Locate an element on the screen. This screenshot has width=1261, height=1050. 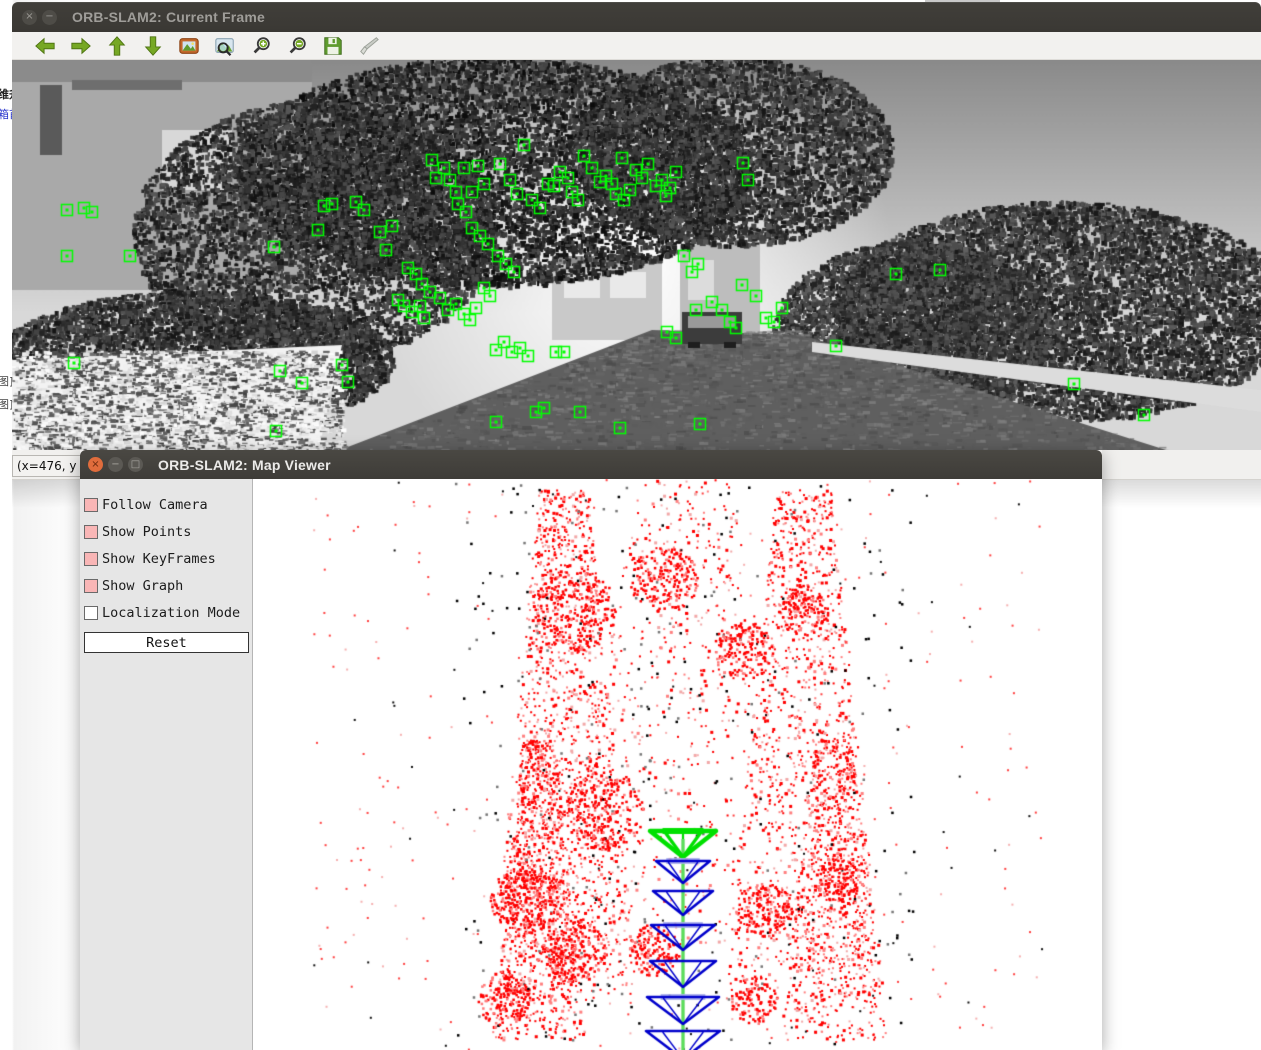
checkbox-label: Localization Mode is located at coordinates (171, 612).